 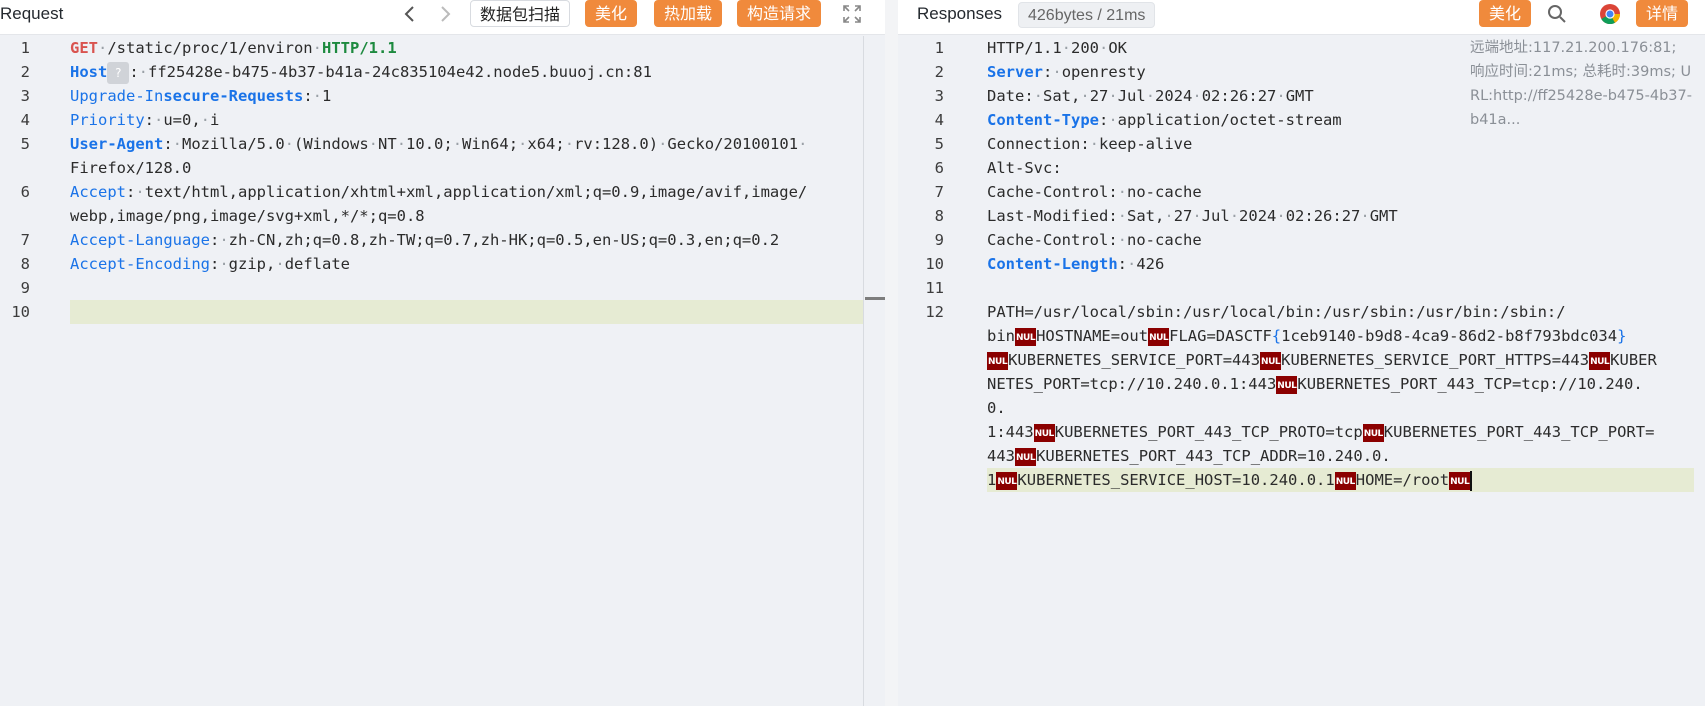 What do you see at coordinates (20, 312) in the screenshot?
I see `line-number: 10` at bounding box center [20, 312].